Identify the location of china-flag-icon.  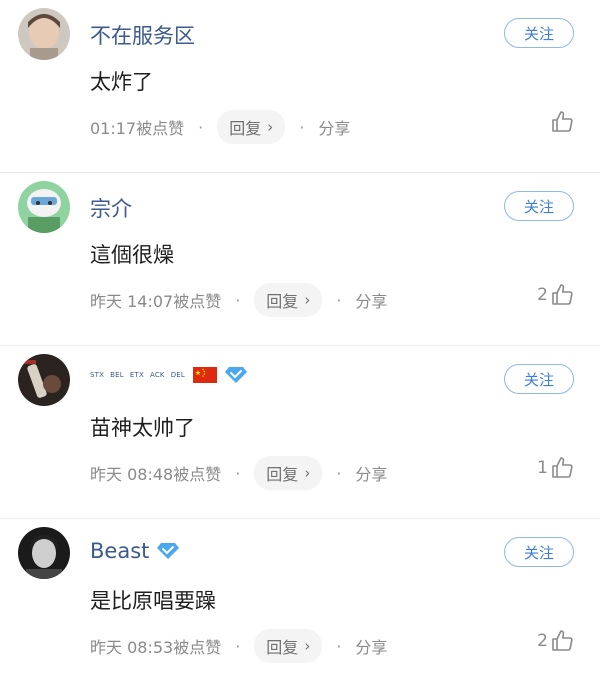
(205, 375).